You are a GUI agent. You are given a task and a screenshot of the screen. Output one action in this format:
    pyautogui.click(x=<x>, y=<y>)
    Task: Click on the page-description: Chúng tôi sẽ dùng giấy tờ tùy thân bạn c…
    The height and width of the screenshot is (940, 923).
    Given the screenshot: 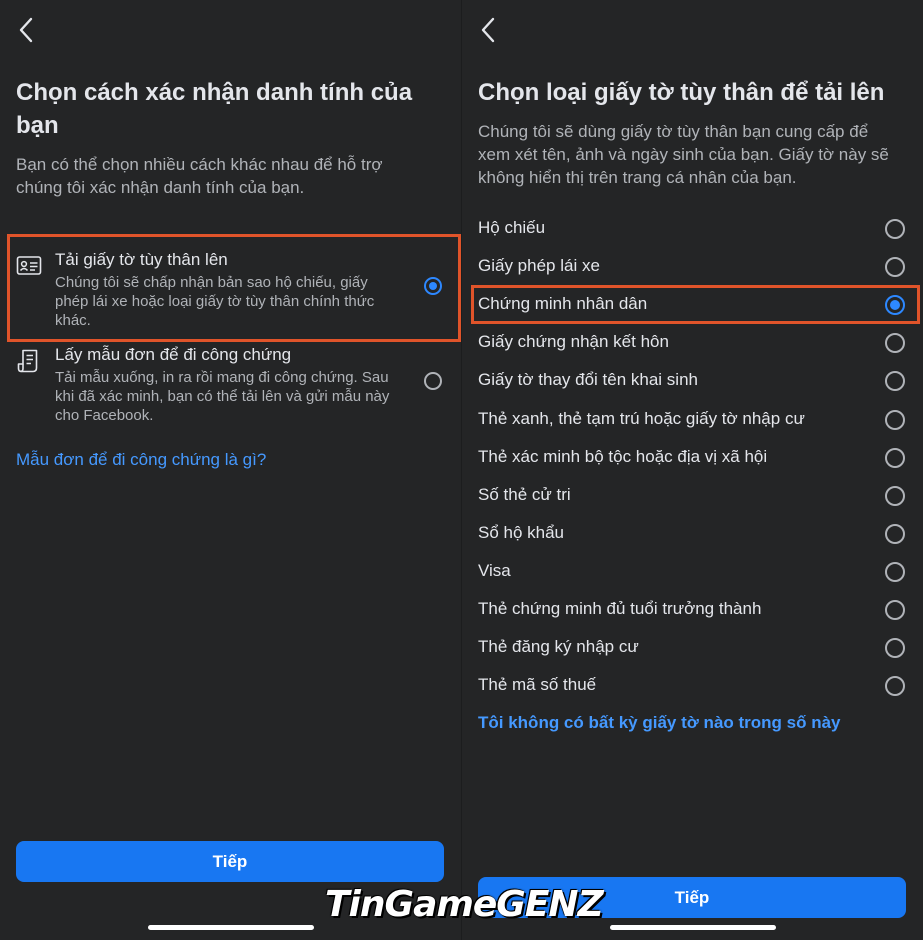 What is the action you would take?
    pyautogui.click(x=683, y=154)
    